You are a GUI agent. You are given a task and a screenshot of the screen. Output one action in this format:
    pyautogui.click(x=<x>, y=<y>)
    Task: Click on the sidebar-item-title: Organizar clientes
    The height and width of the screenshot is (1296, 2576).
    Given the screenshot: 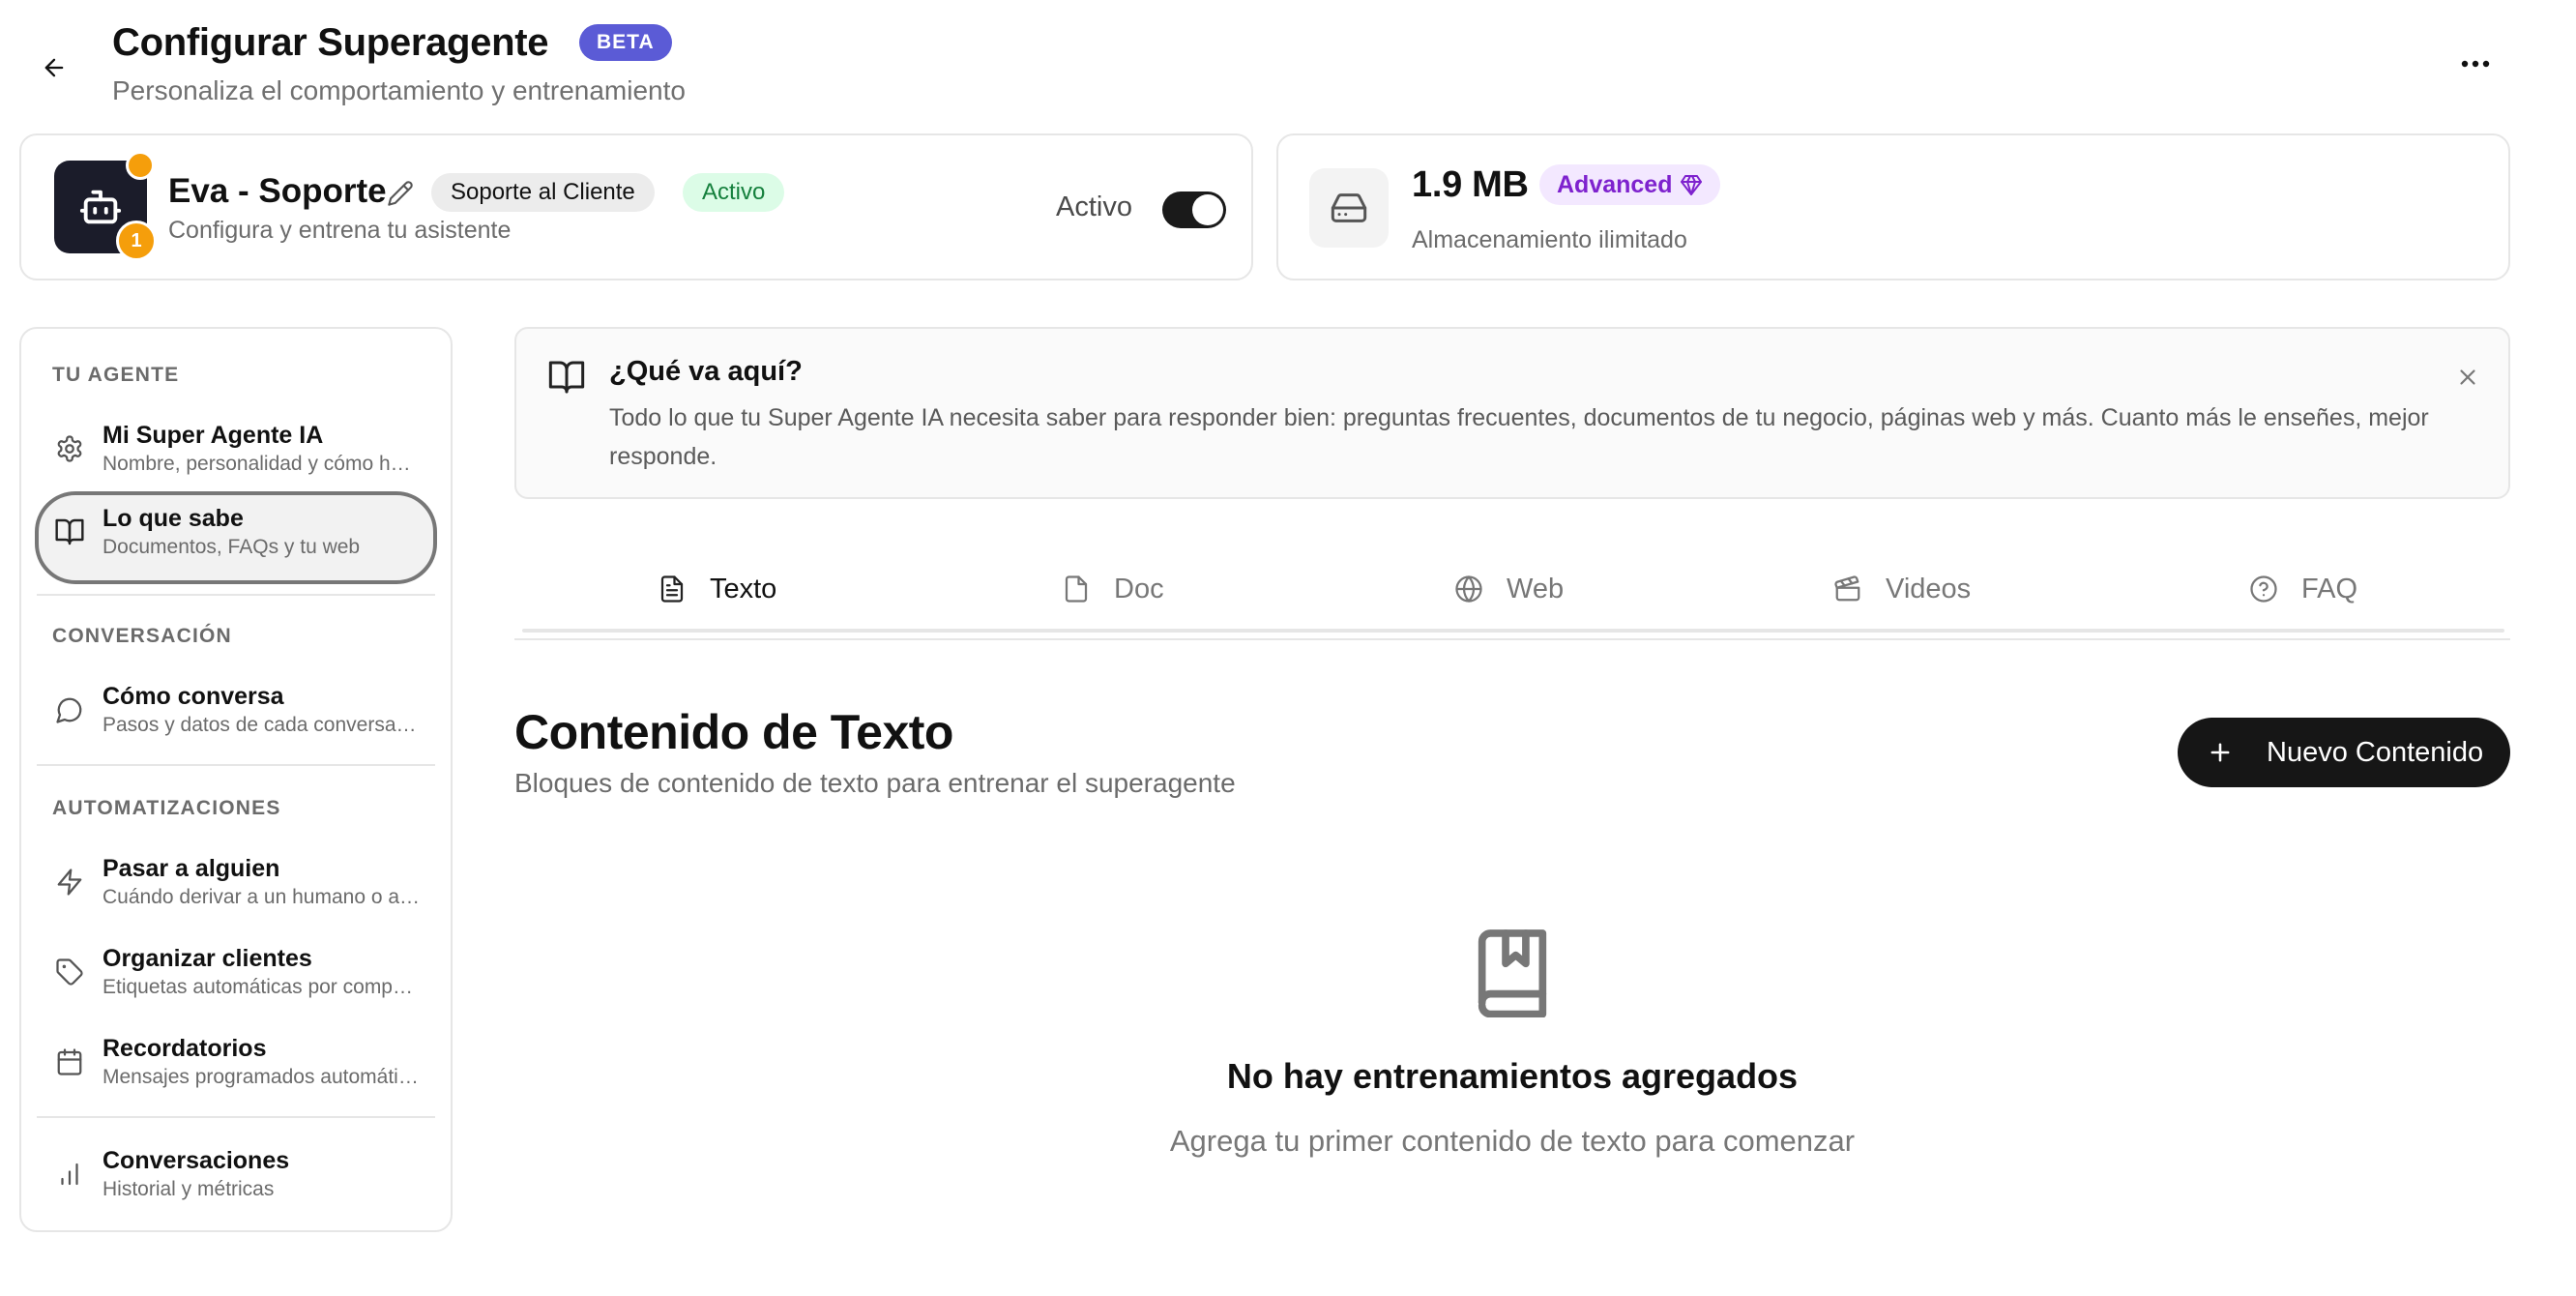 What is the action you would take?
    pyautogui.click(x=207, y=958)
    